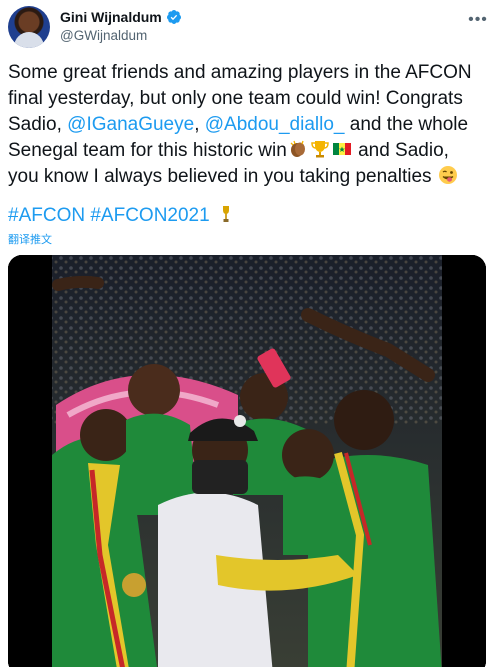 The height and width of the screenshot is (667, 500). What do you see at coordinates (111, 17) in the screenshot?
I see `display-name: Gini Wijnaldum` at bounding box center [111, 17].